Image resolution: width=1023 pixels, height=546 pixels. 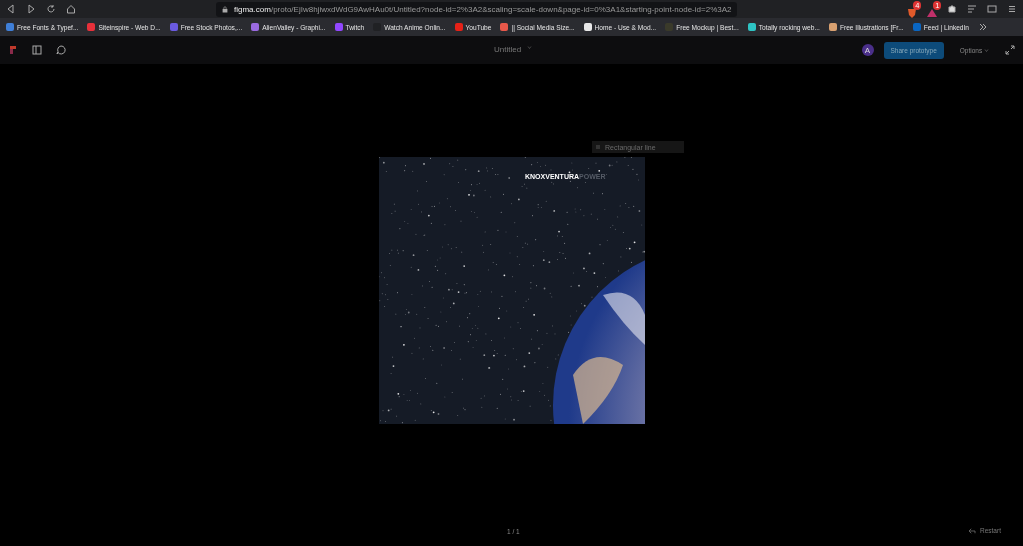 What do you see at coordinates (972, 530) in the screenshot?
I see `undo-arrow-icon` at bounding box center [972, 530].